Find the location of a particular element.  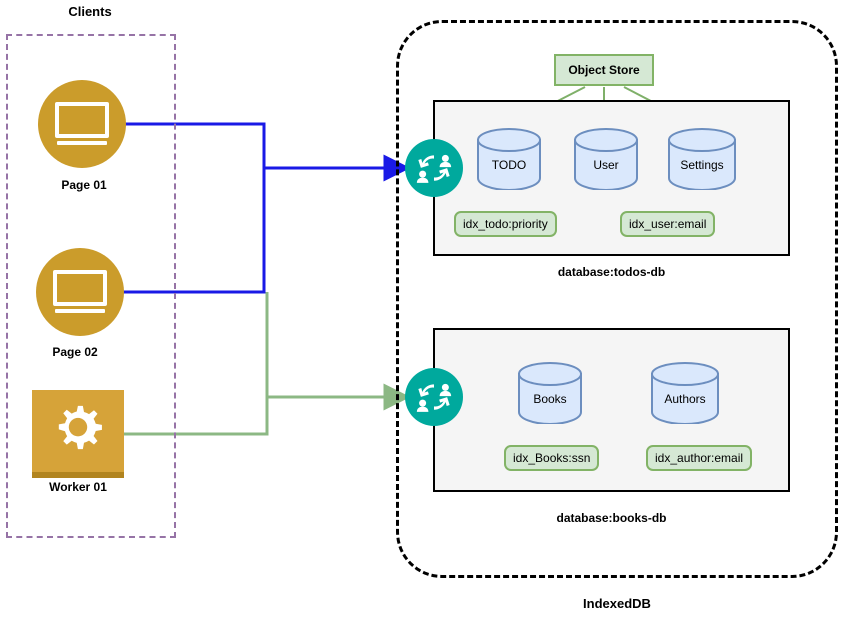

object-store-books: Books is located at coordinates (550, 393).